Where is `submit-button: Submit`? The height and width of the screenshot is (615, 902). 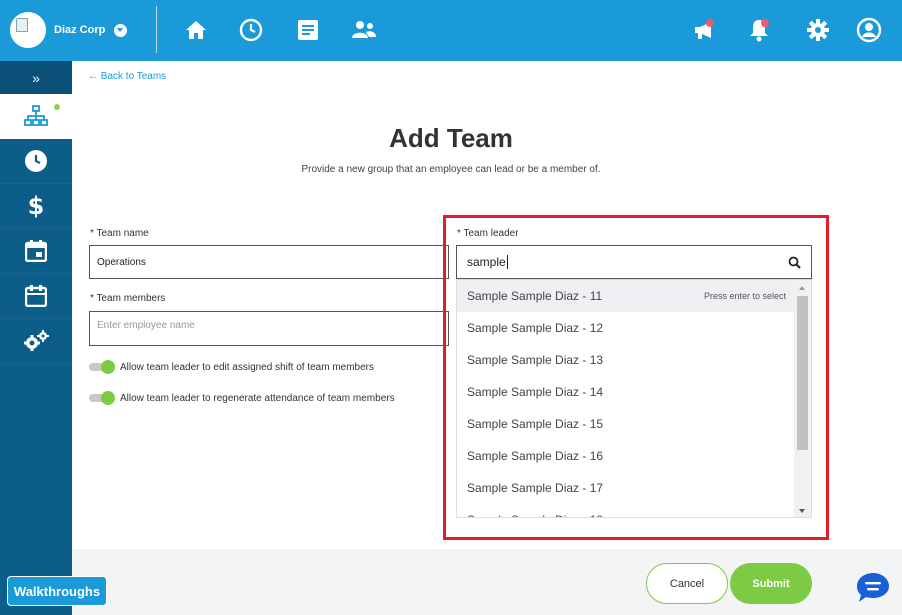 submit-button: Submit is located at coordinates (771, 583).